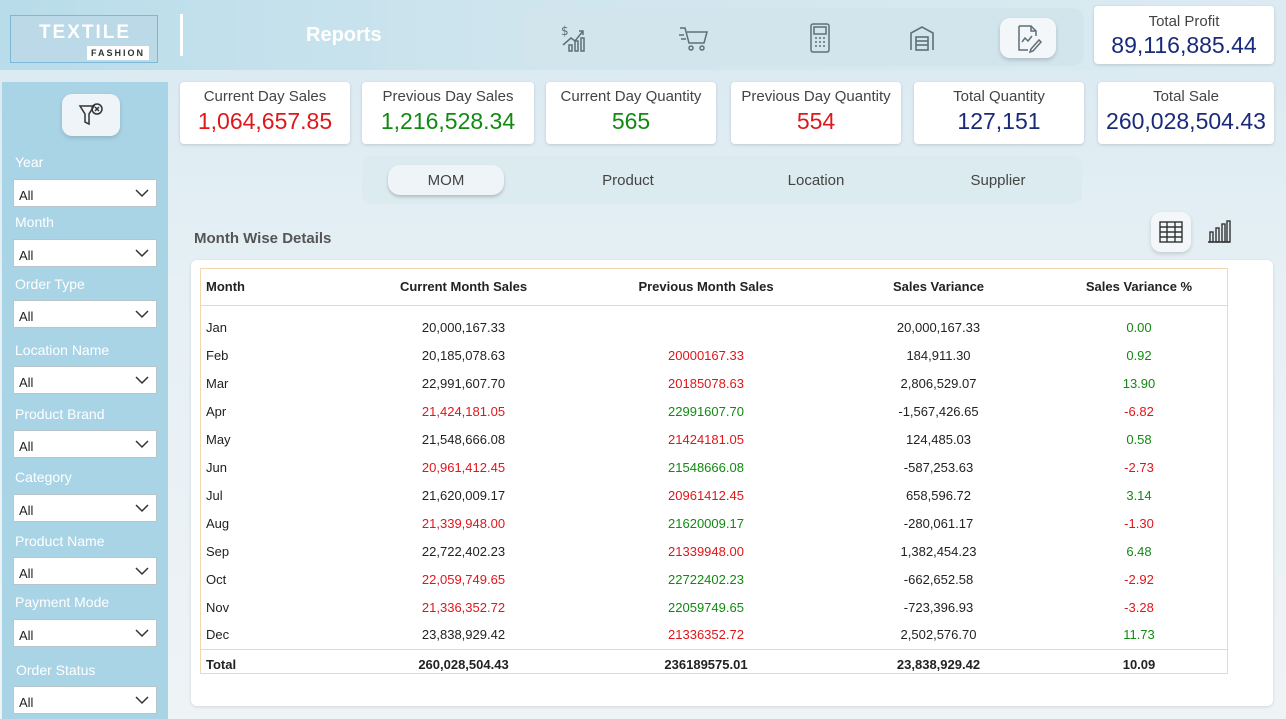 This screenshot has width=1286, height=719. What do you see at coordinates (1139, 551) in the screenshot?
I see `sales-variance-pct-cell: 6.48` at bounding box center [1139, 551].